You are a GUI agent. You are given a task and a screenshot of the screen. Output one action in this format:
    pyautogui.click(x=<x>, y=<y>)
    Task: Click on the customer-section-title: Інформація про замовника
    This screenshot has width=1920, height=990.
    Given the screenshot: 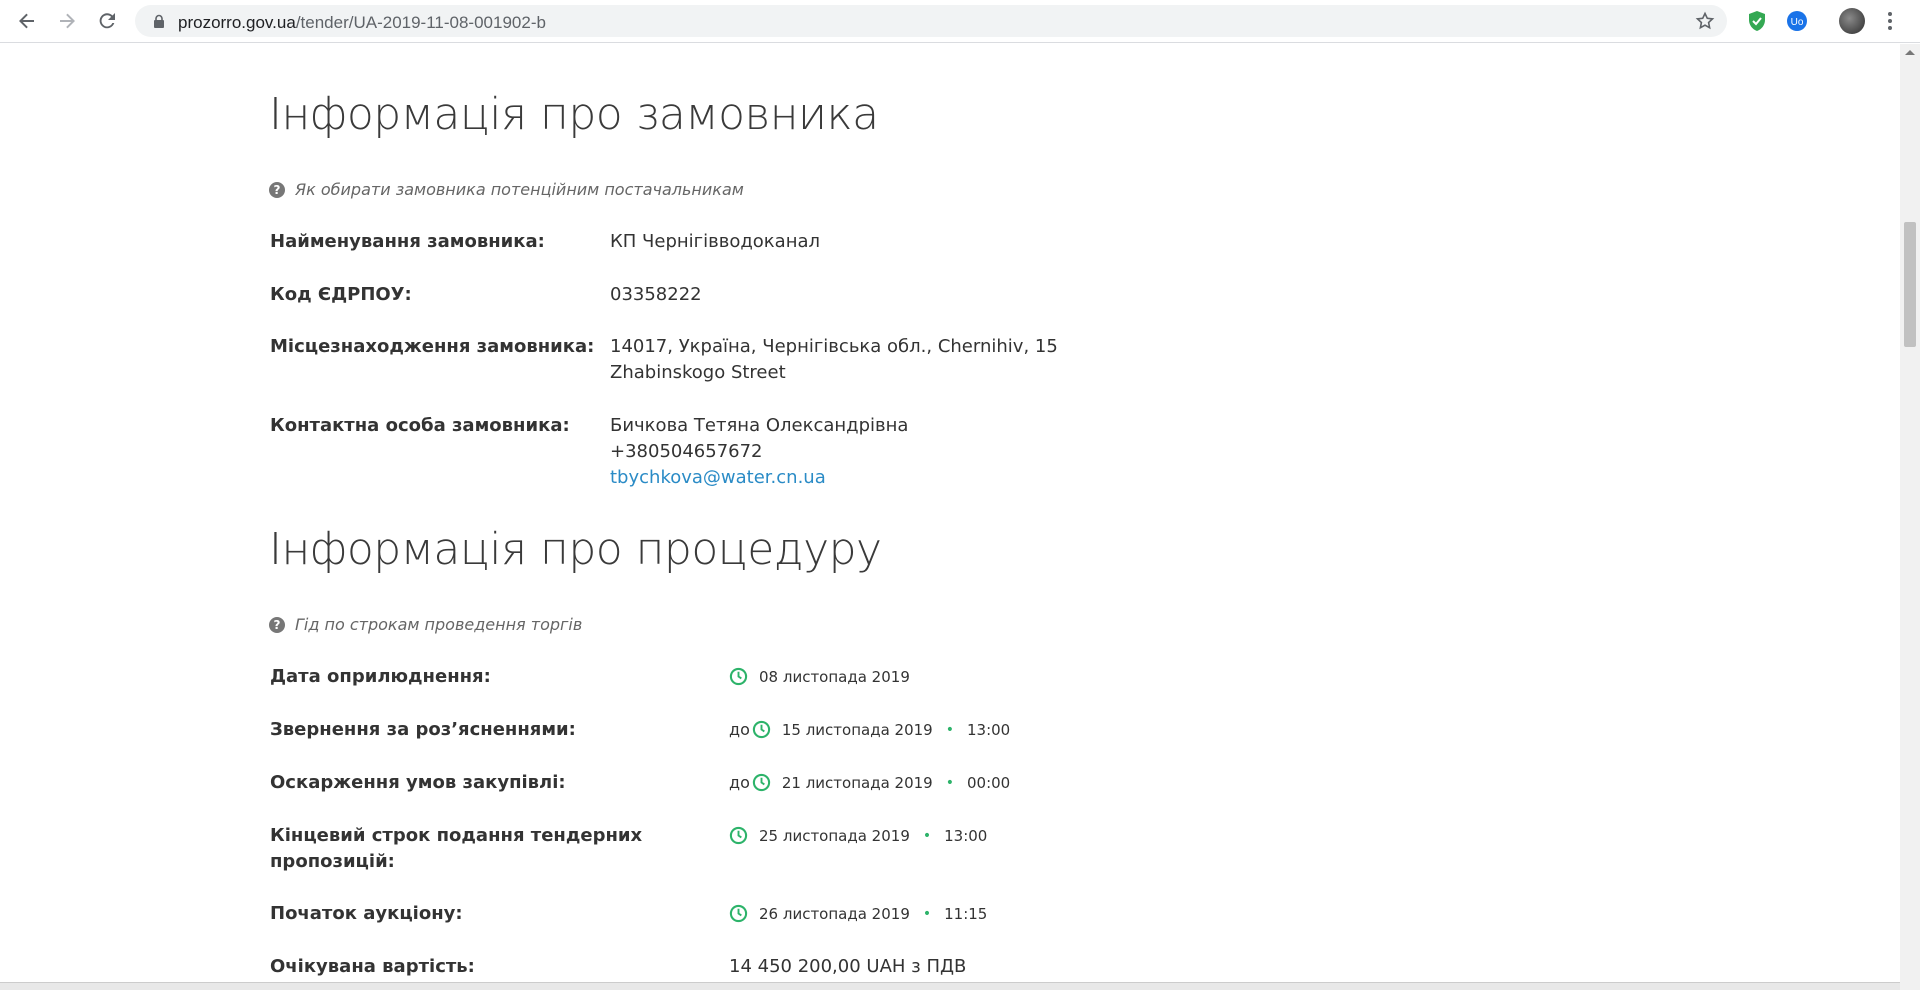 What is the action you would take?
    pyautogui.click(x=574, y=114)
    